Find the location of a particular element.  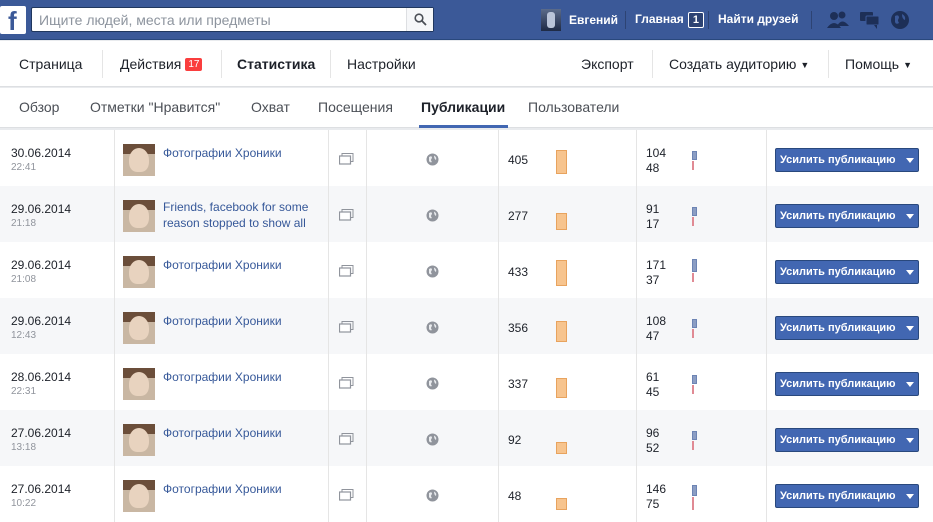

engagement-clicks: 96 is located at coordinates (653, 433).